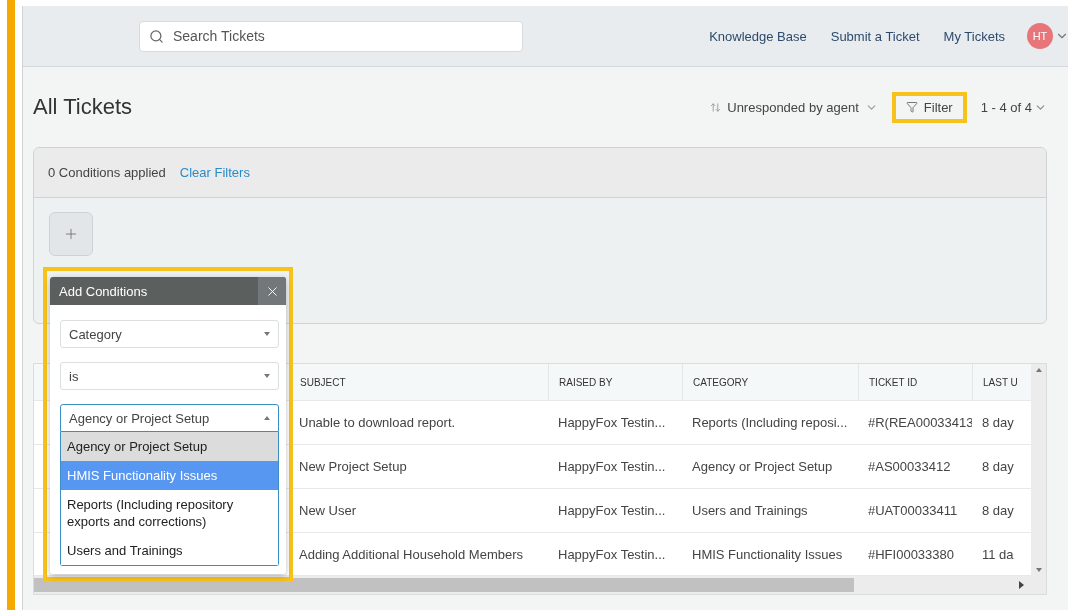 The height and width of the screenshot is (610, 1068). I want to click on sort-dropdown: Unresponded by agent, so click(794, 107).